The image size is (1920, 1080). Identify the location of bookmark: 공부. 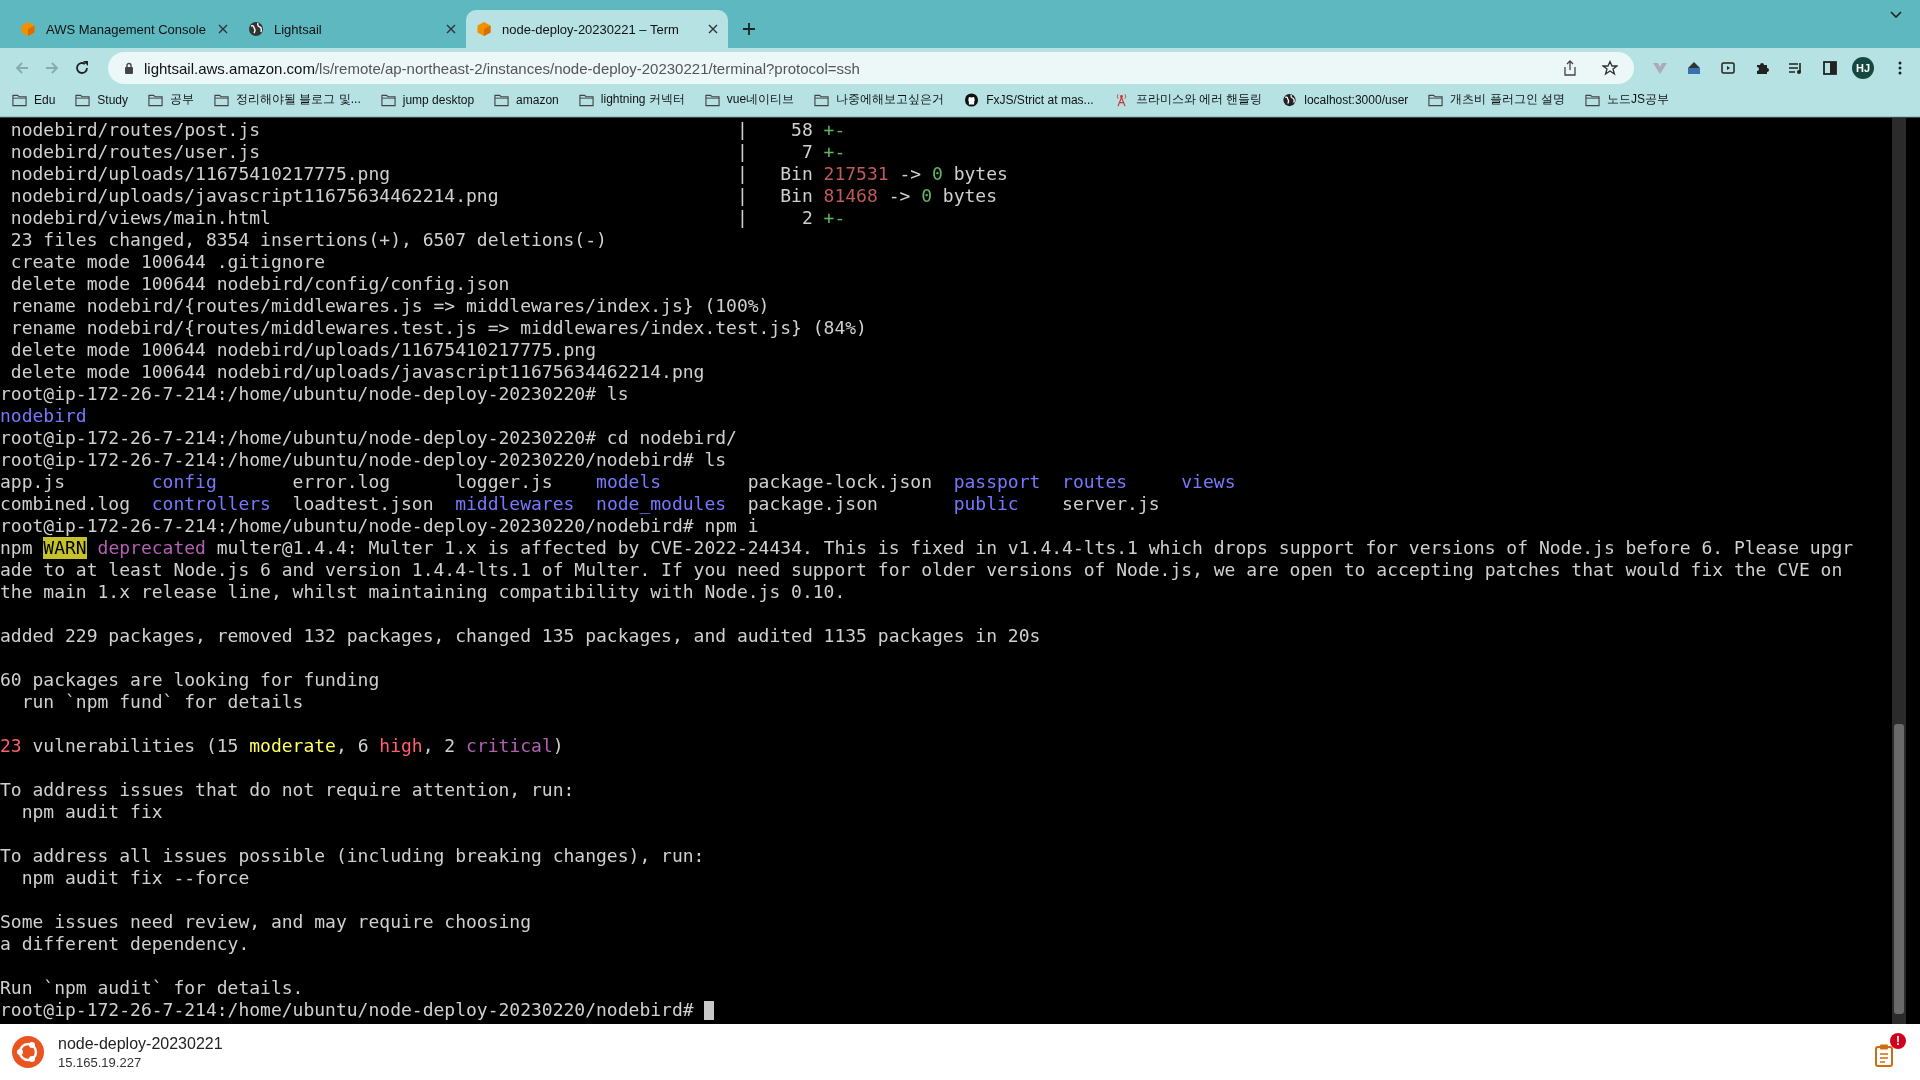
(171, 99).